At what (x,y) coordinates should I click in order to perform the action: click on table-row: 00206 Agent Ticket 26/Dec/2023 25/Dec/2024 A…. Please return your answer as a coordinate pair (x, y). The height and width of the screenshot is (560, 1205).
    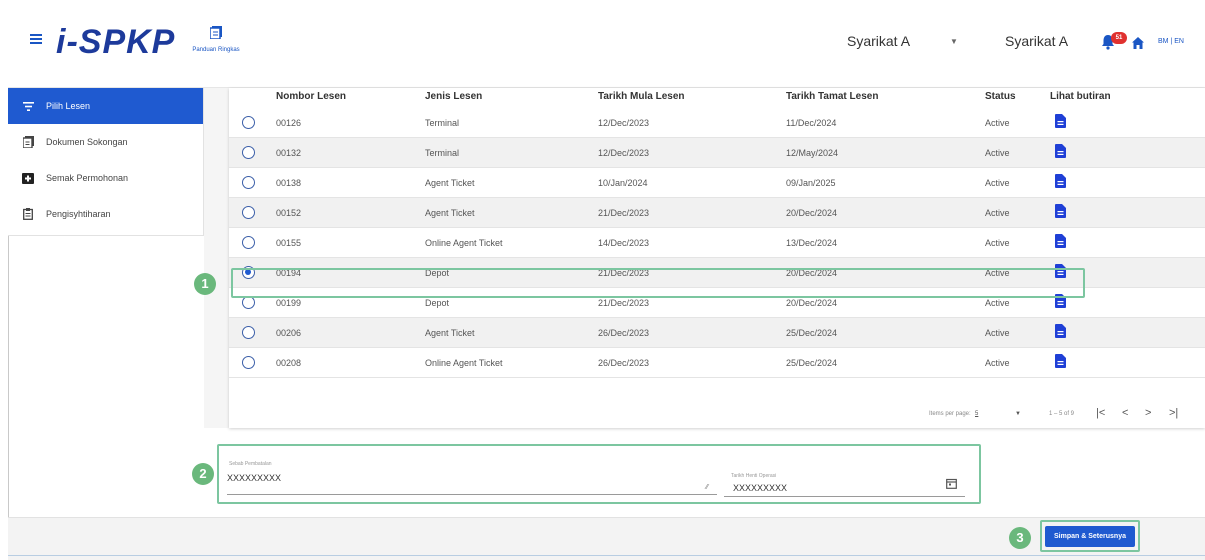
    Looking at the image, I should click on (717, 333).